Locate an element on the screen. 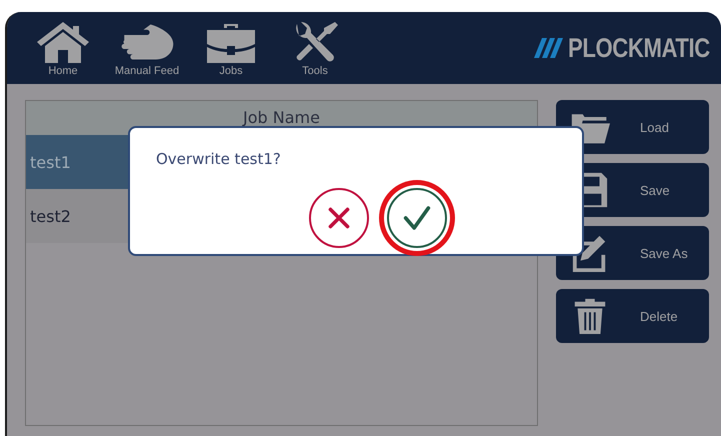 The image size is (721, 436). column-header: Job Name is located at coordinates (281, 118).